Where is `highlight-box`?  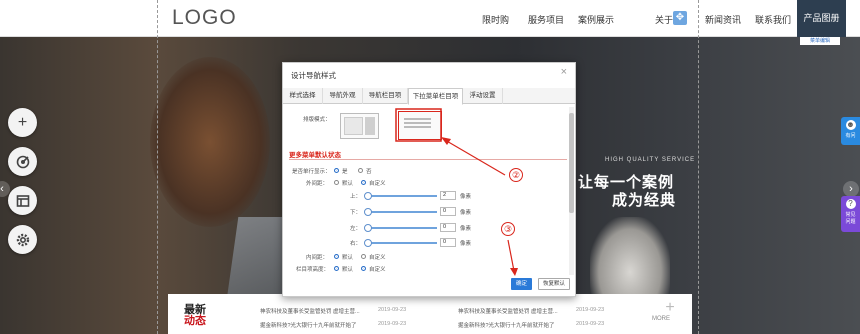
highlight-box is located at coordinates (418, 125).